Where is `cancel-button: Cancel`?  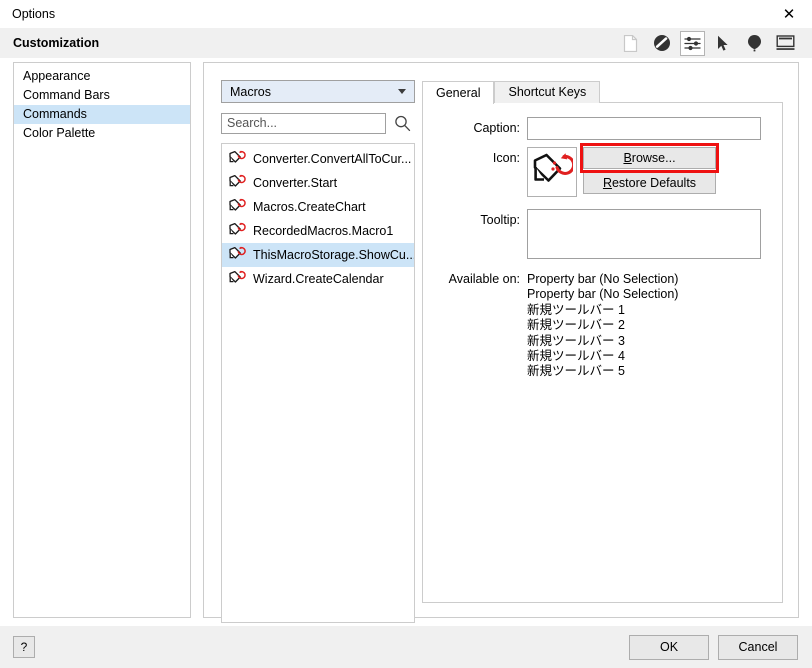 cancel-button: Cancel is located at coordinates (758, 647).